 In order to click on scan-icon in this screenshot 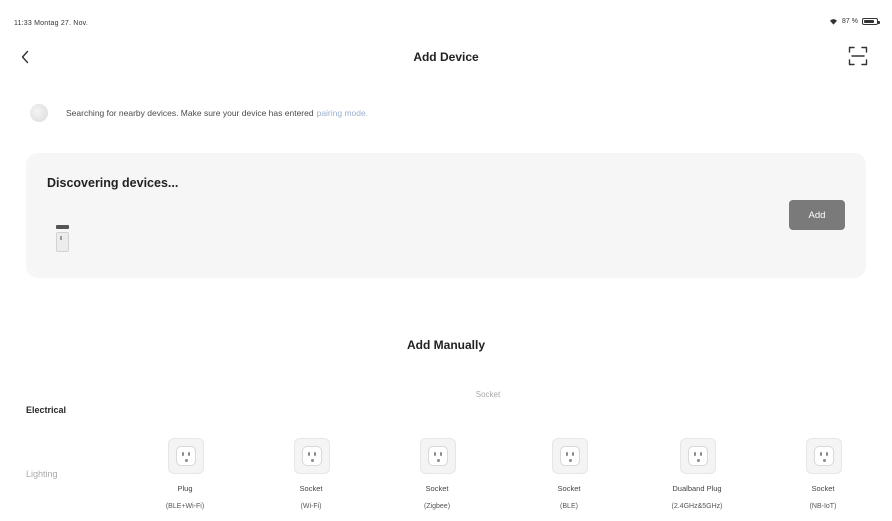, I will do `click(858, 56)`.